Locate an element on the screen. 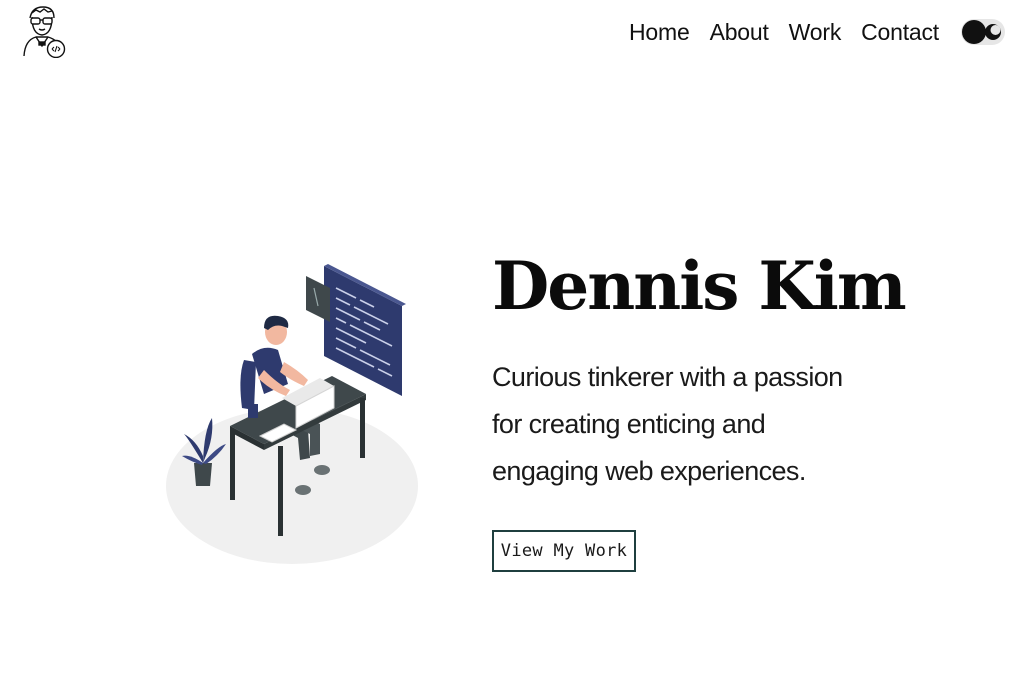 The height and width of the screenshot is (700, 1024). nav-work-link: Work is located at coordinates (815, 32).